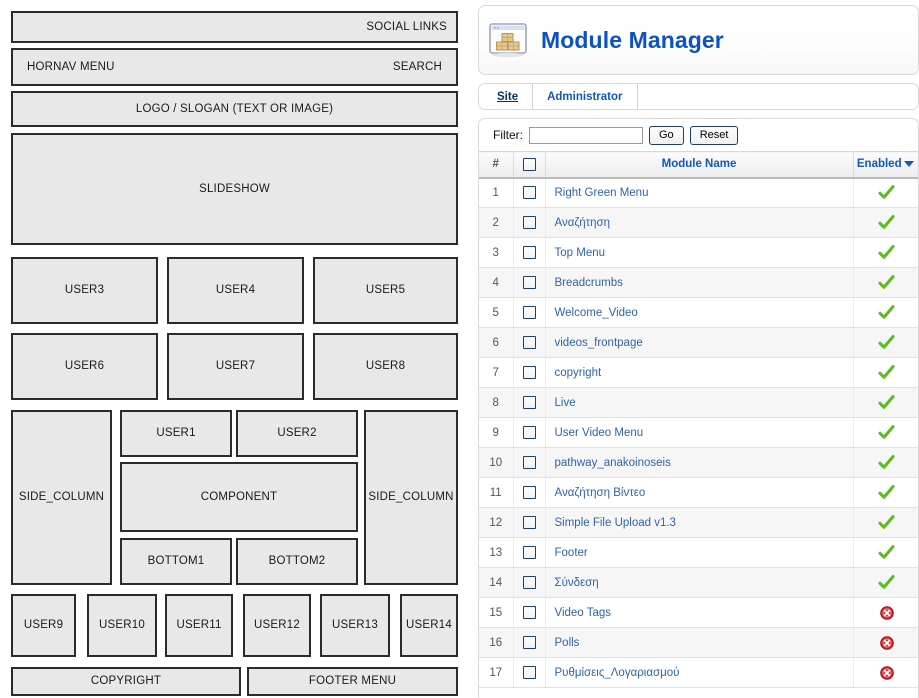  I want to click on column-header-enabled: Enabled, so click(885, 165).